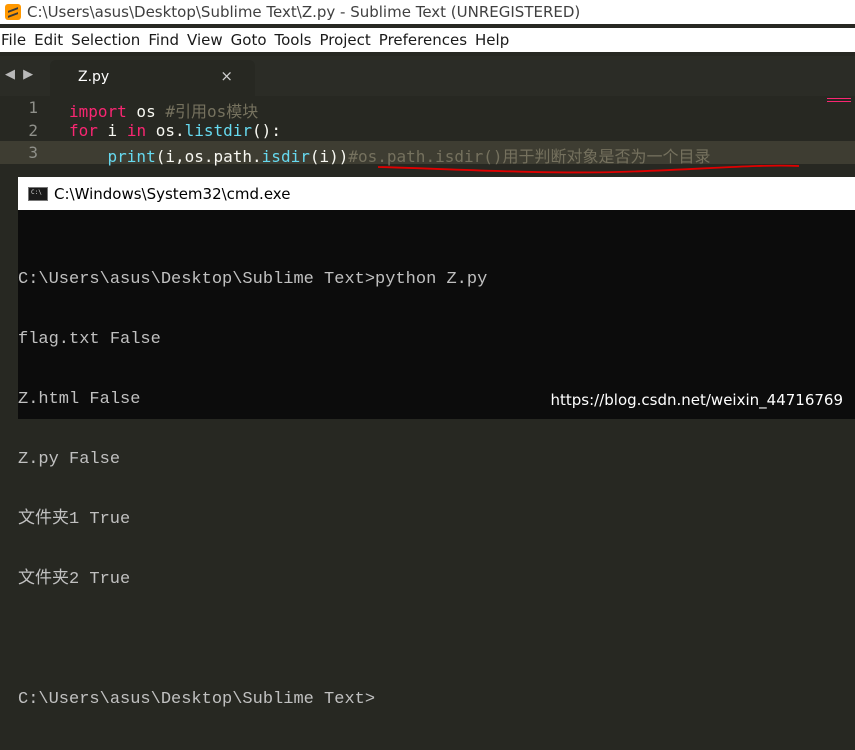  Describe the element at coordinates (152, 78) in the screenshot. I see `tab-z-py: Z.py ×` at that location.